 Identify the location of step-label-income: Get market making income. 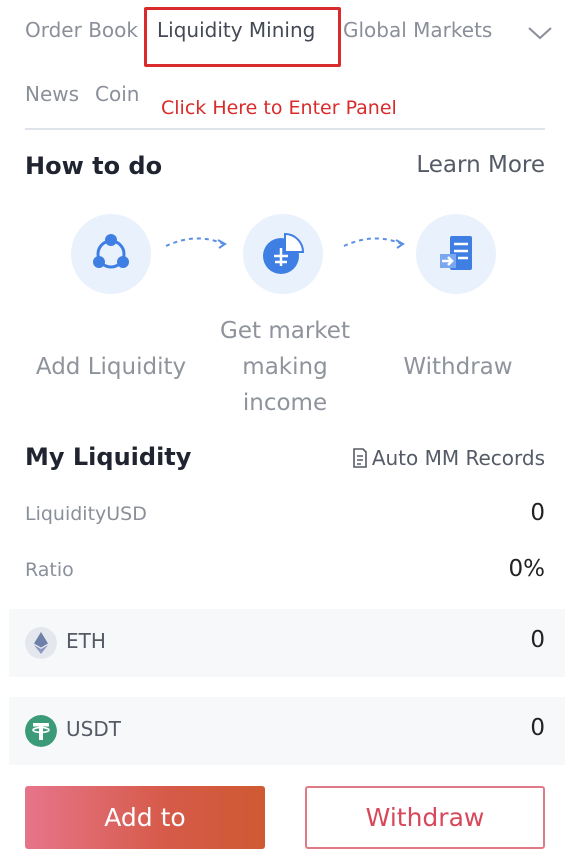
(285, 367).